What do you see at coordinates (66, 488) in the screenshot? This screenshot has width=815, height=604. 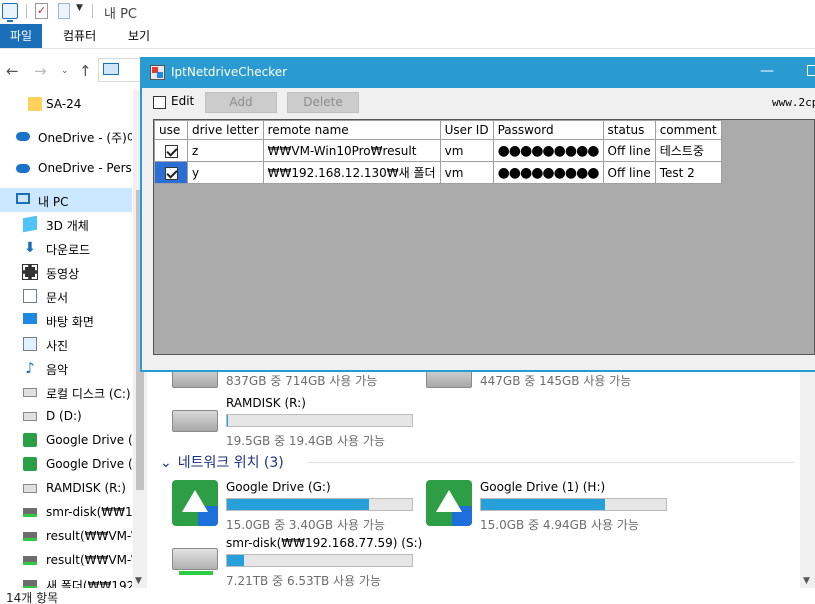 I see `nav-item-ramdisk: RAMDISK (R:)` at bounding box center [66, 488].